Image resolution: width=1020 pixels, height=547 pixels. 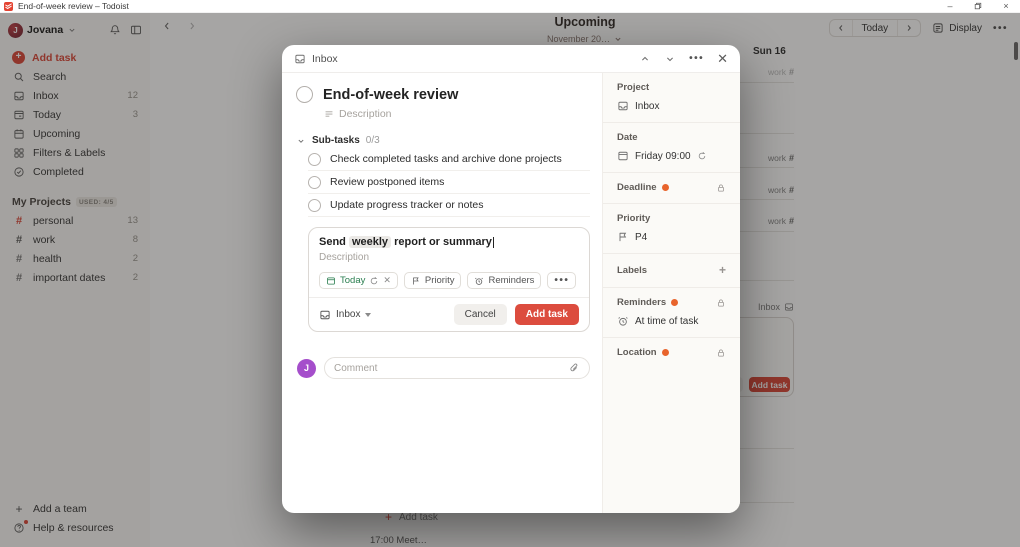 What do you see at coordinates (329, 114) in the screenshot?
I see `description-icon` at bounding box center [329, 114].